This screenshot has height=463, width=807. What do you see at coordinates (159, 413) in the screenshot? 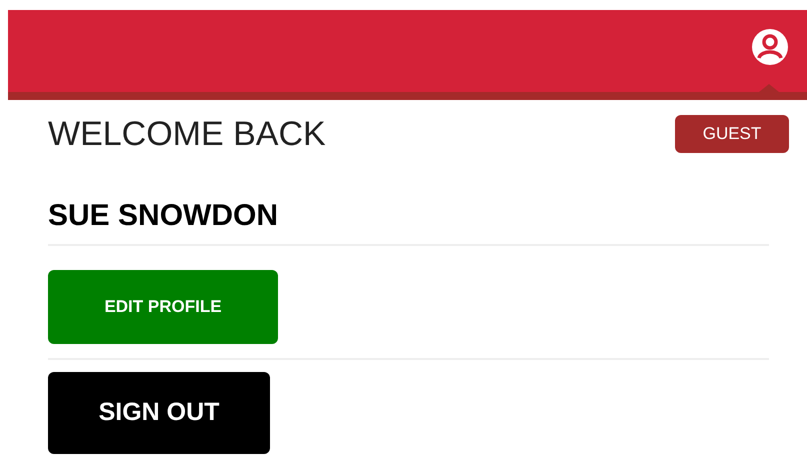
I see `sign-out-button: SIGN OUT` at bounding box center [159, 413].